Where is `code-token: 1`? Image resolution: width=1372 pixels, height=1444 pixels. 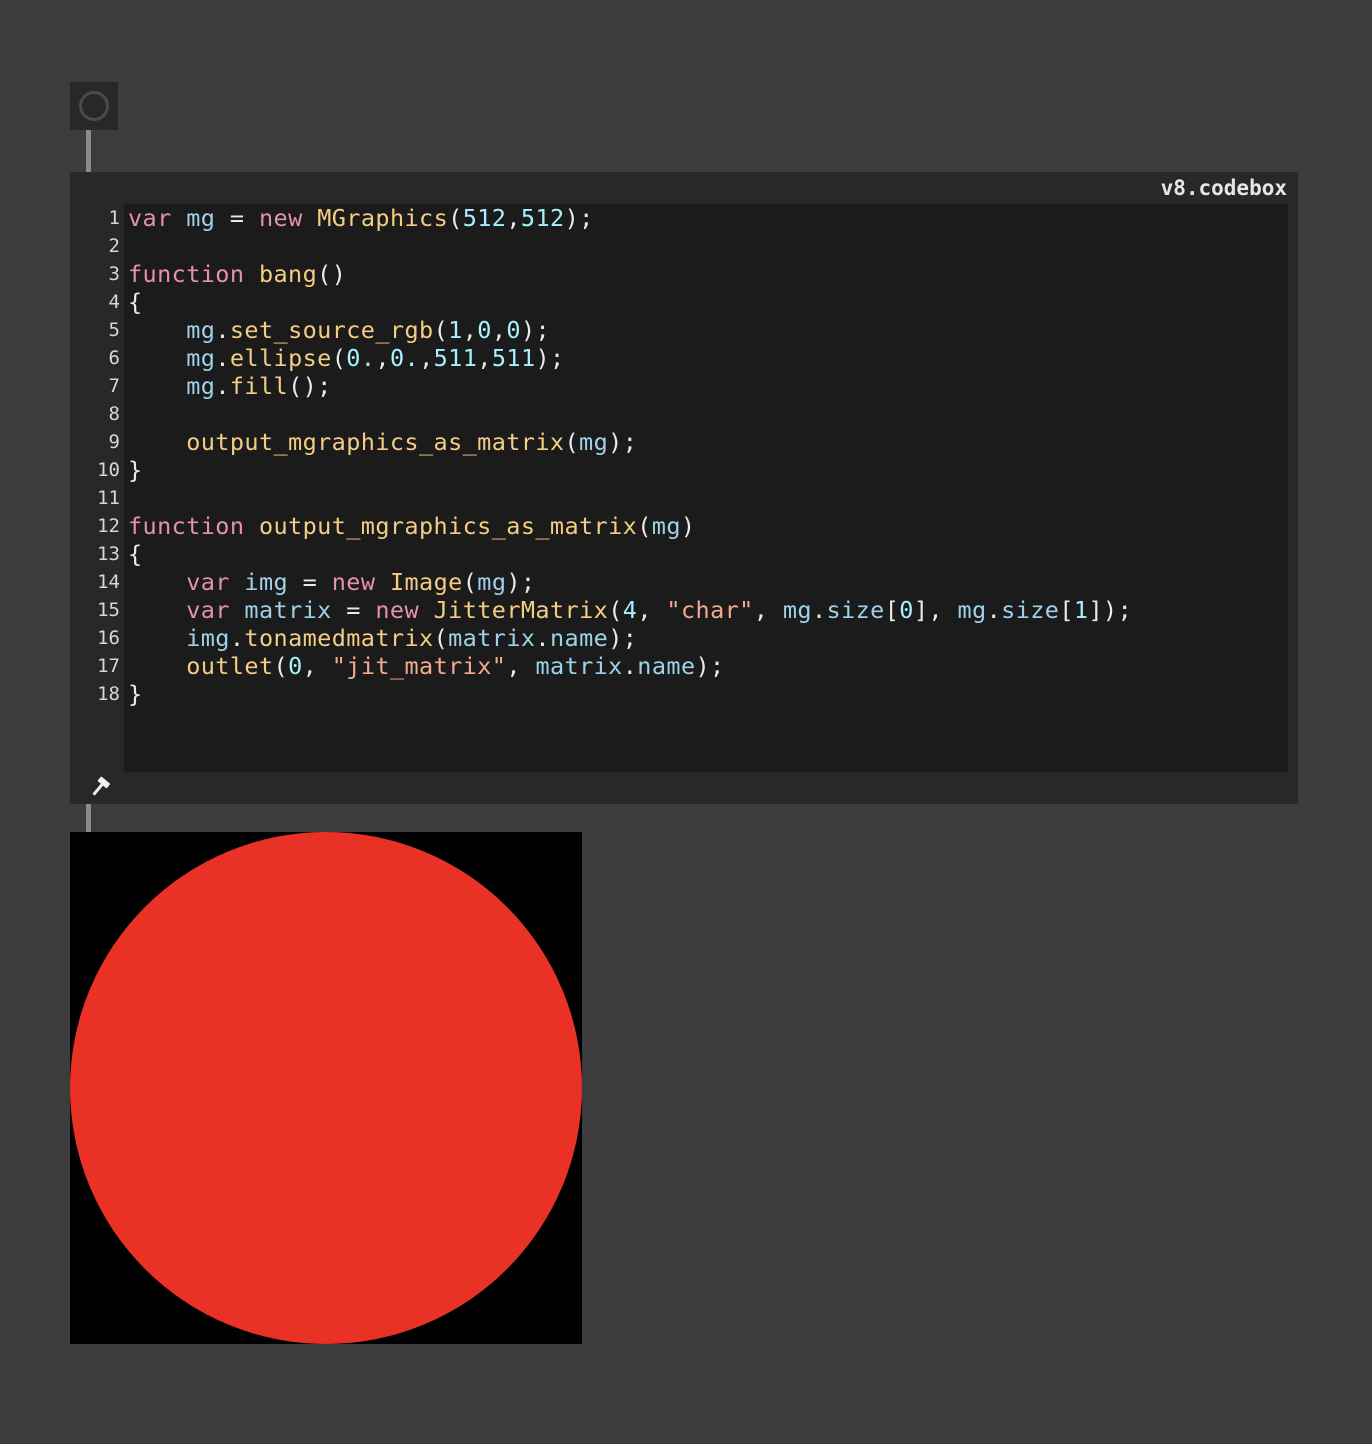 code-token: 1 is located at coordinates (455, 330).